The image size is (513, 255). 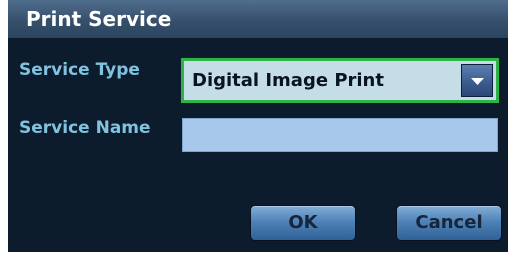 I want to click on dialog-title-bar: Print Service, so click(x=258, y=19).